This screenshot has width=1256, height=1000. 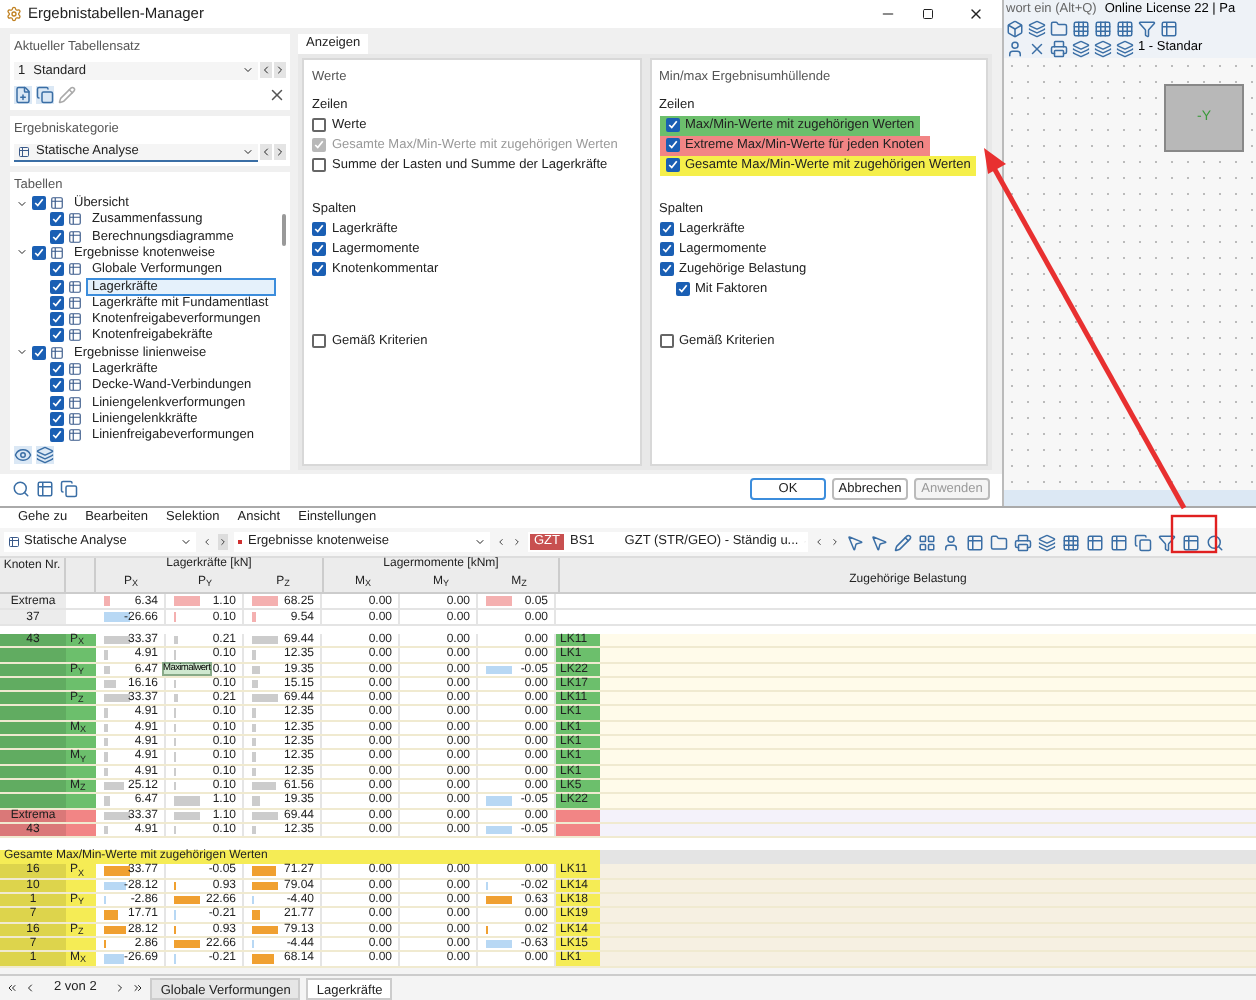 I want to click on new-icon, so click(x=23, y=94).